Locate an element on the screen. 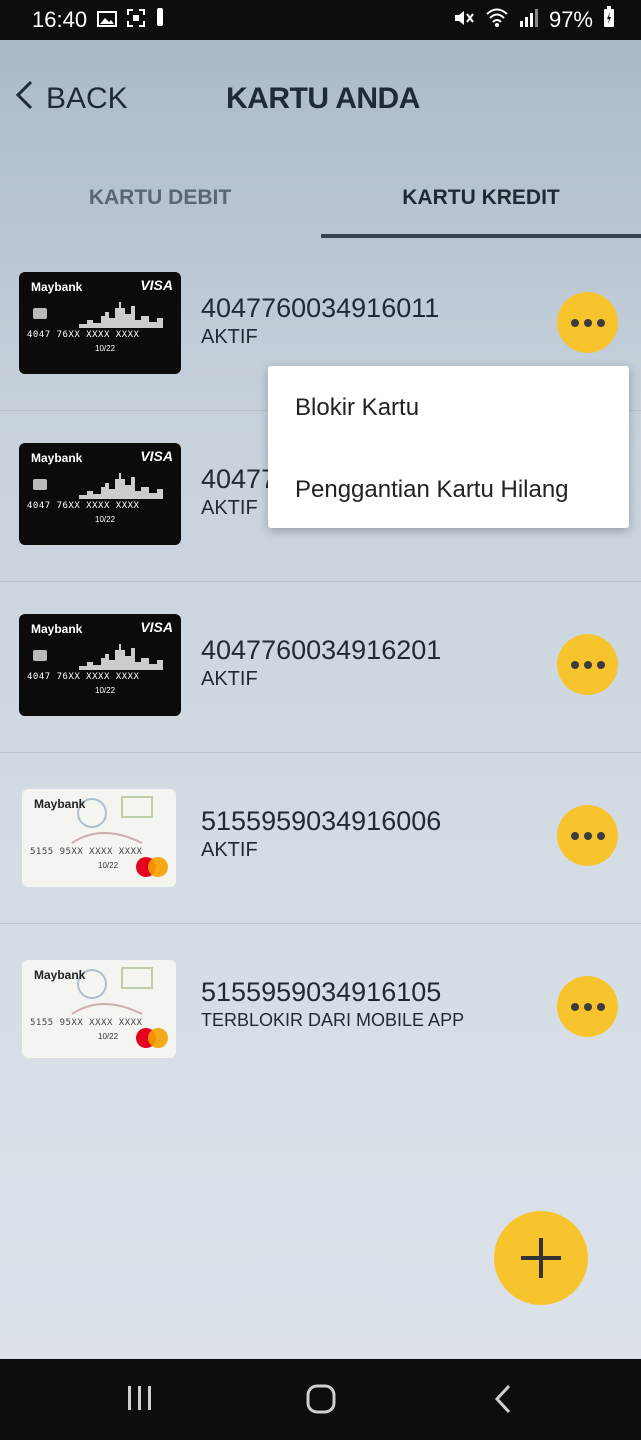 Image resolution: width=641 pixels, height=1440 pixels. chevron-left-icon is located at coordinates (24, 99).